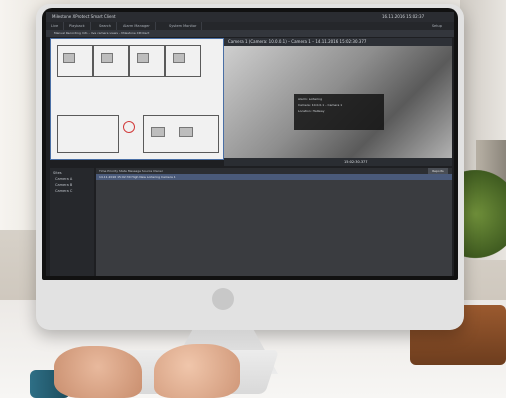  What do you see at coordinates (72, 222) in the screenshot?
I see `left-panel: Sites Camera A Camera B Camera C` at bounding box center [72, 222].